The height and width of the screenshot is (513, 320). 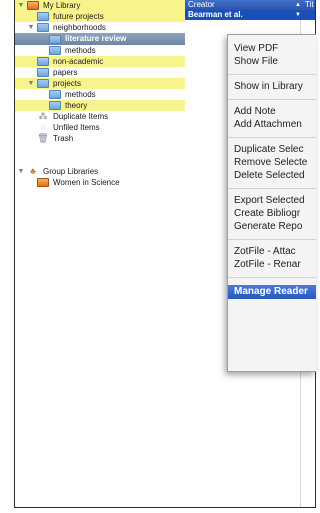 What do you see at coordinates (298, 5) in the screenshot?
I see `sort-ascending-icon: ▲` at bounding box center [298, 5].